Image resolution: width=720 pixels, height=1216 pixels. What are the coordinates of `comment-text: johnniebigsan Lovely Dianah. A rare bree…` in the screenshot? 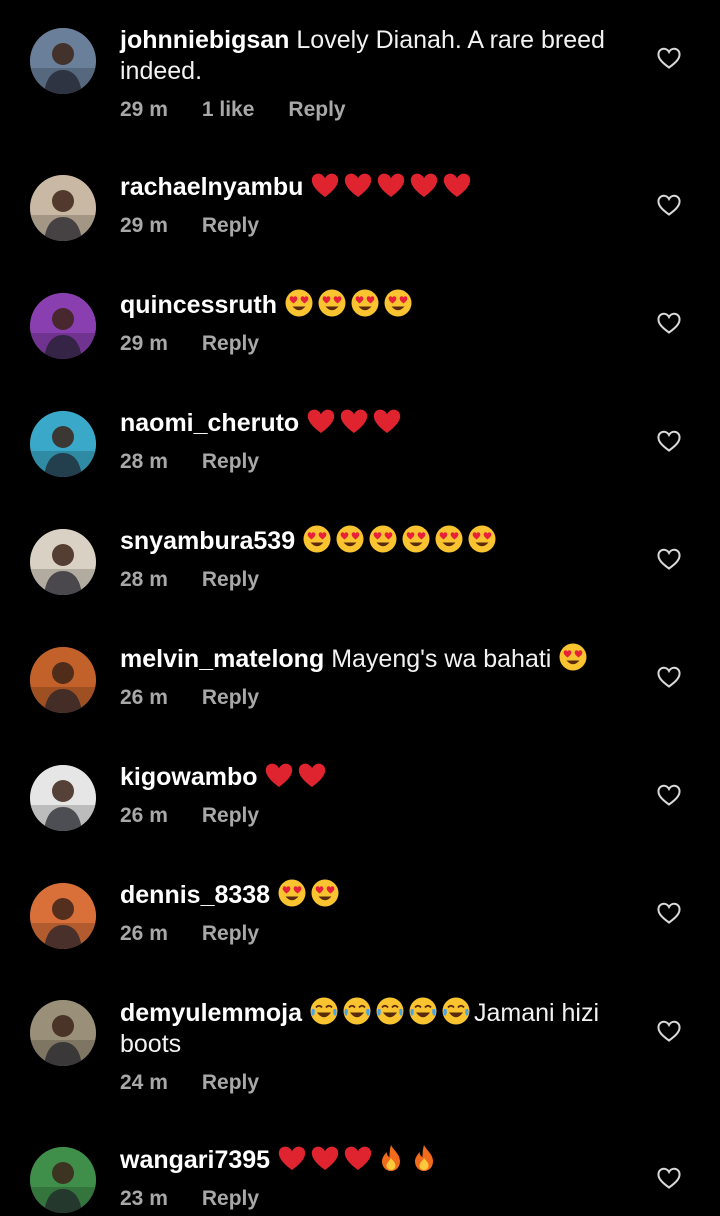 It's located at (370, 56).